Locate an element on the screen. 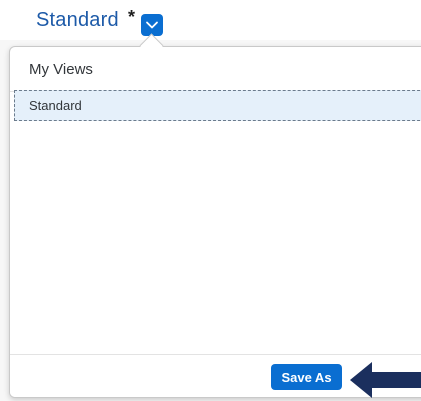 Image resolution: width=421 pixels, height=401 pixels. annotation-arrow-icon is located at coordinates (385, 380).